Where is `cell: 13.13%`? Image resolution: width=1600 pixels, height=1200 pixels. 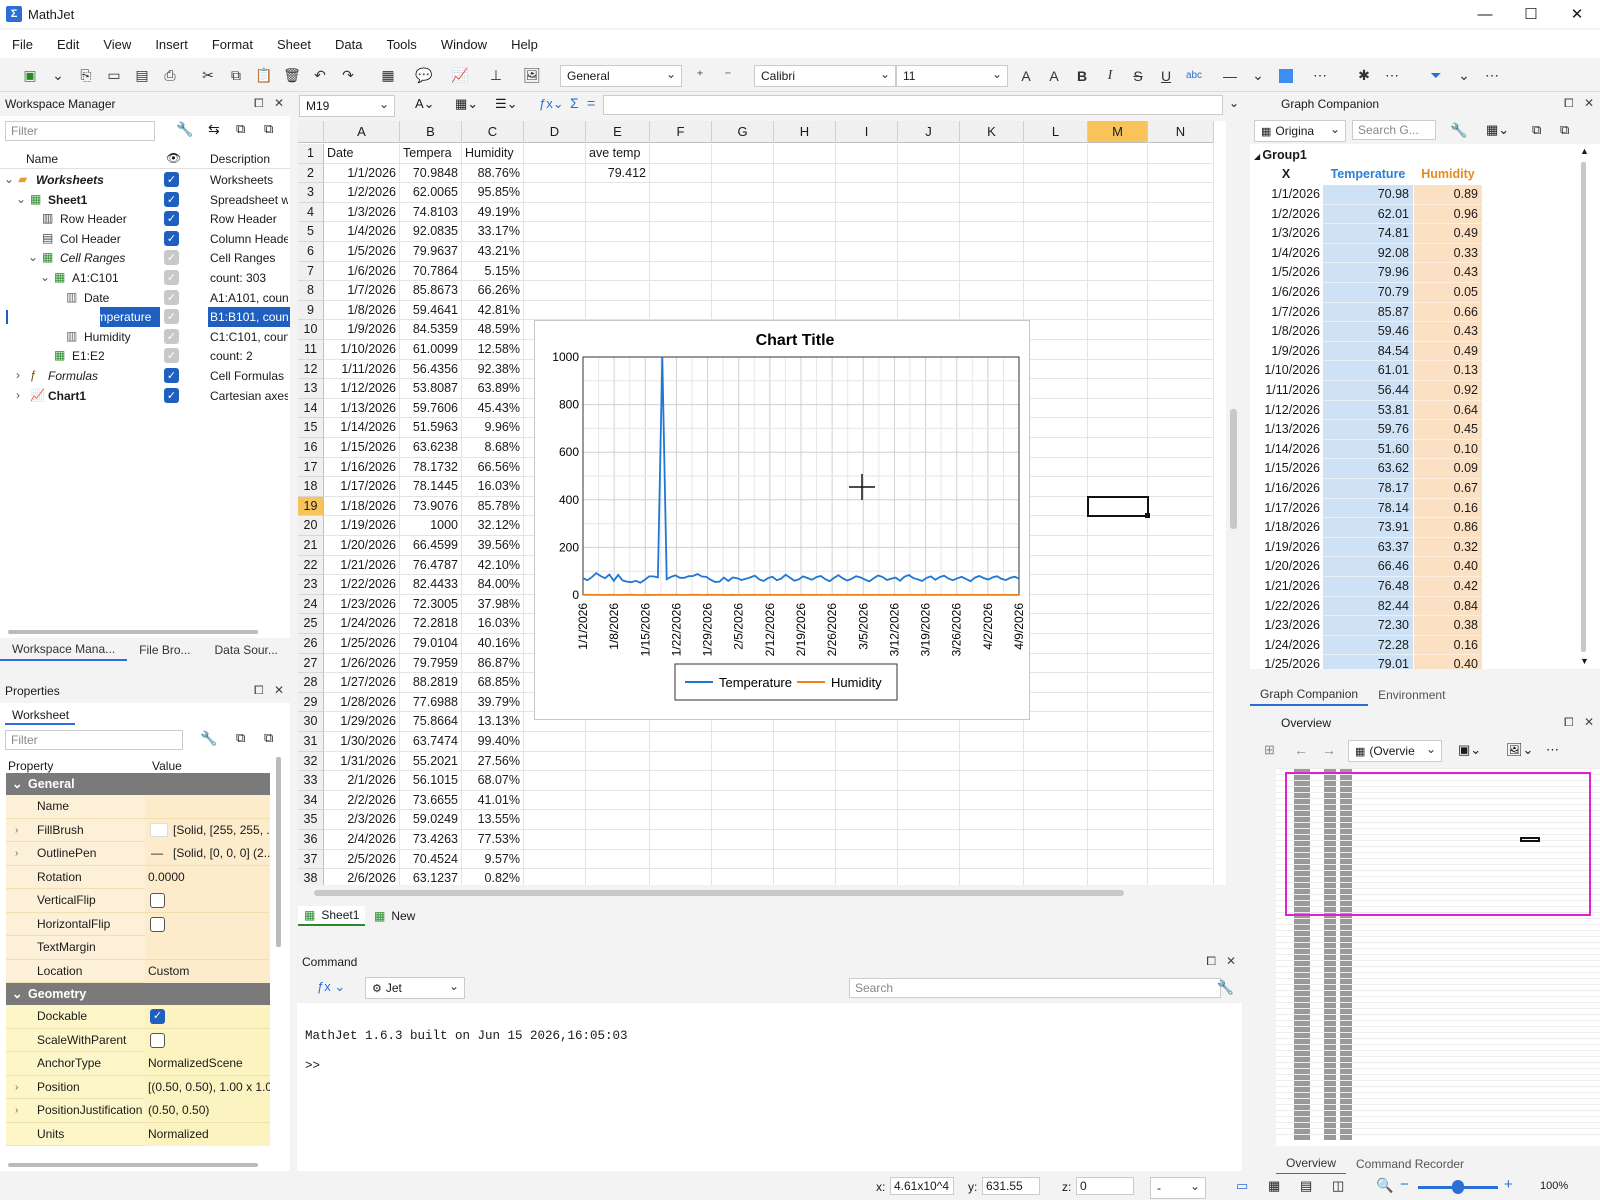 cell: 13.13% is located at coordinates (493, 722).